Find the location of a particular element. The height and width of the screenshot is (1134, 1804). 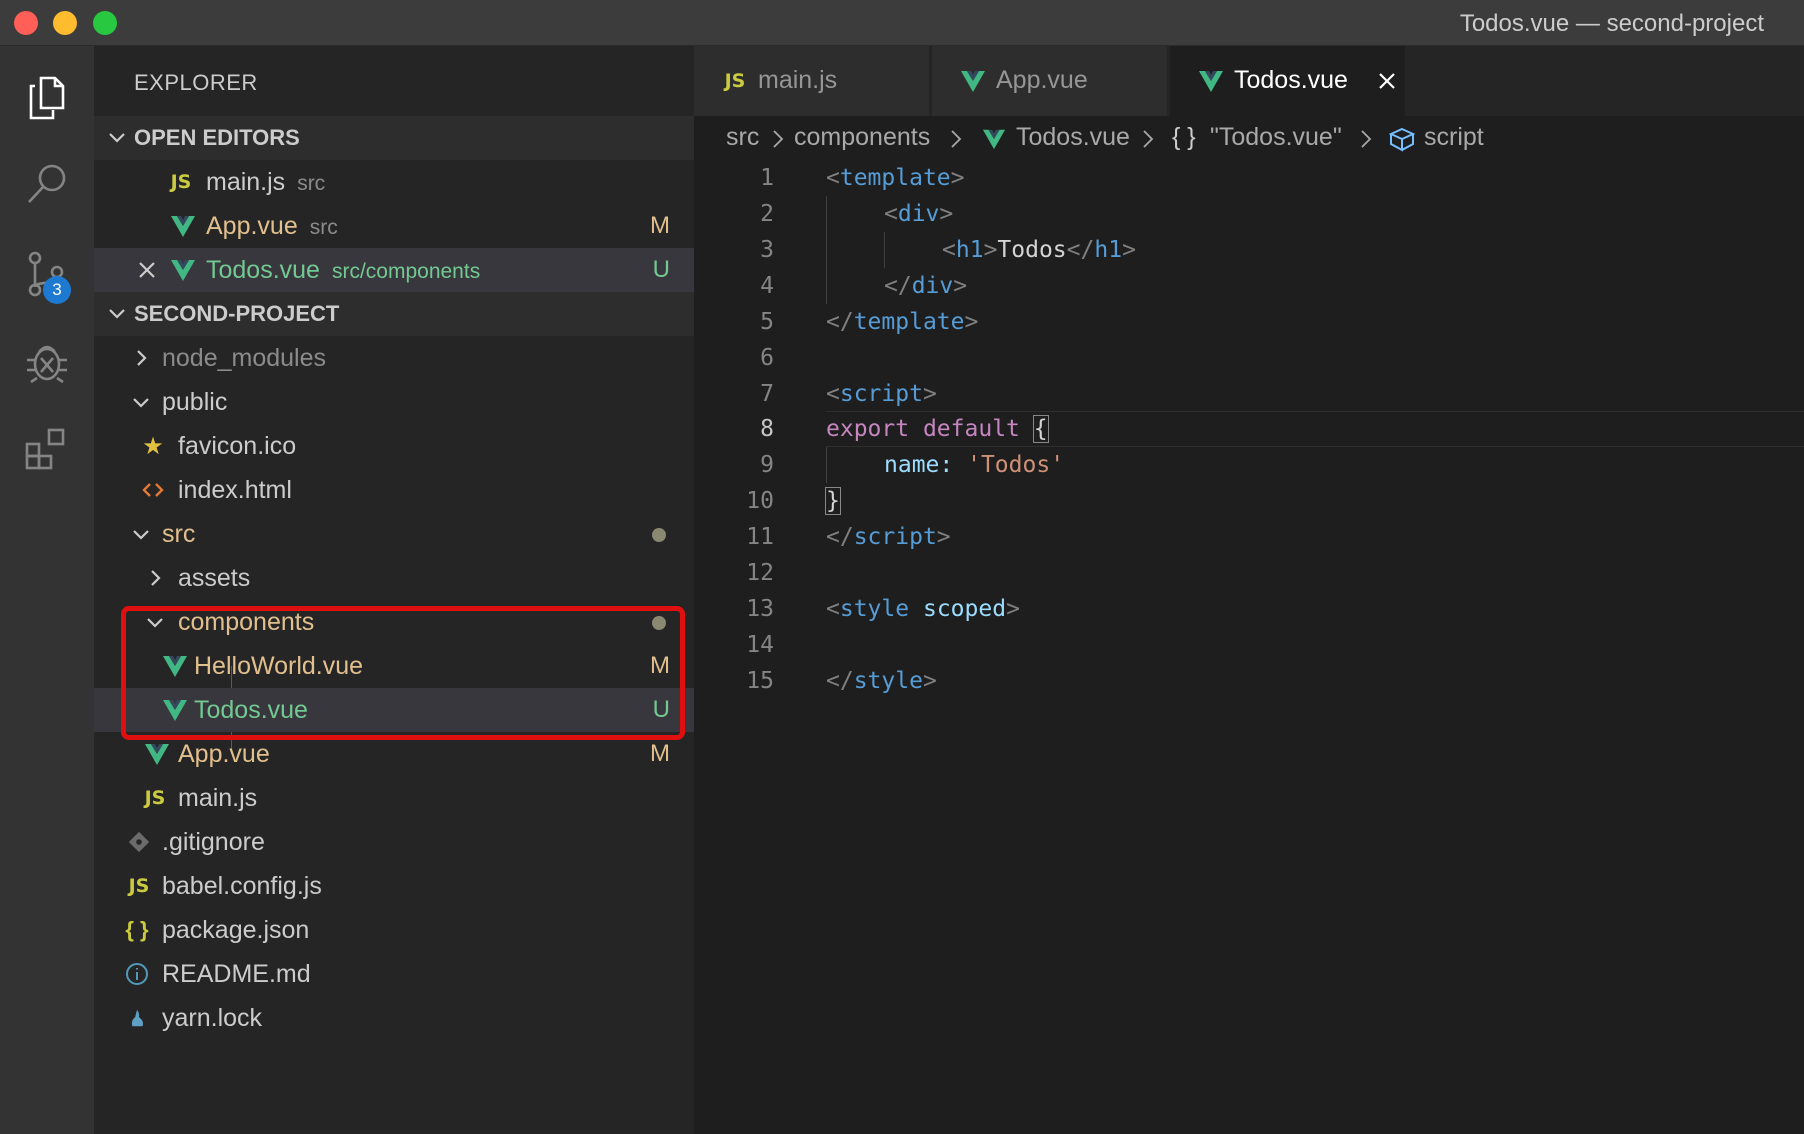

tree-folder-assets: assets is located at coordinates (394, 578).